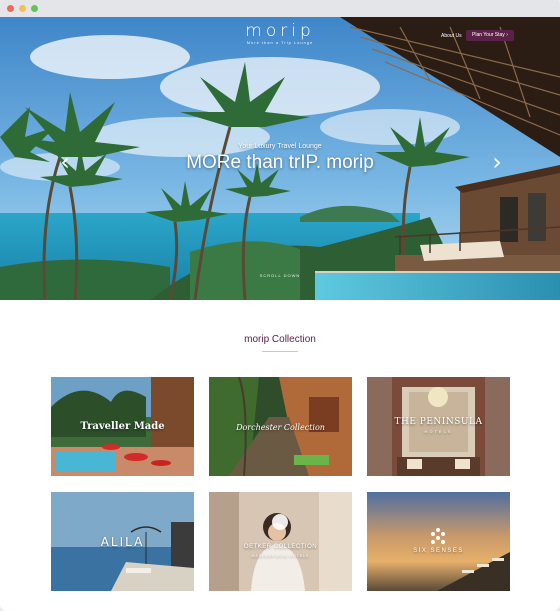 The image size is (560, 611). I want to click on collection-card-six-senses: SIX SENSES, so click(438, 541).